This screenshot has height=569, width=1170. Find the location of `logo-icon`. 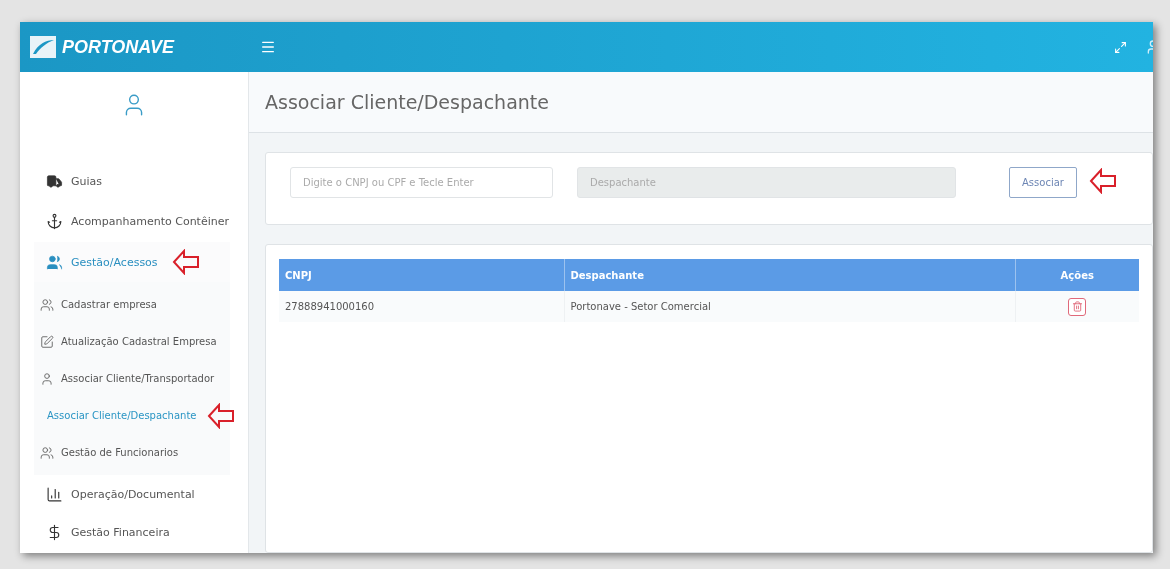

logo-icon is located at coordinates (43, 47).